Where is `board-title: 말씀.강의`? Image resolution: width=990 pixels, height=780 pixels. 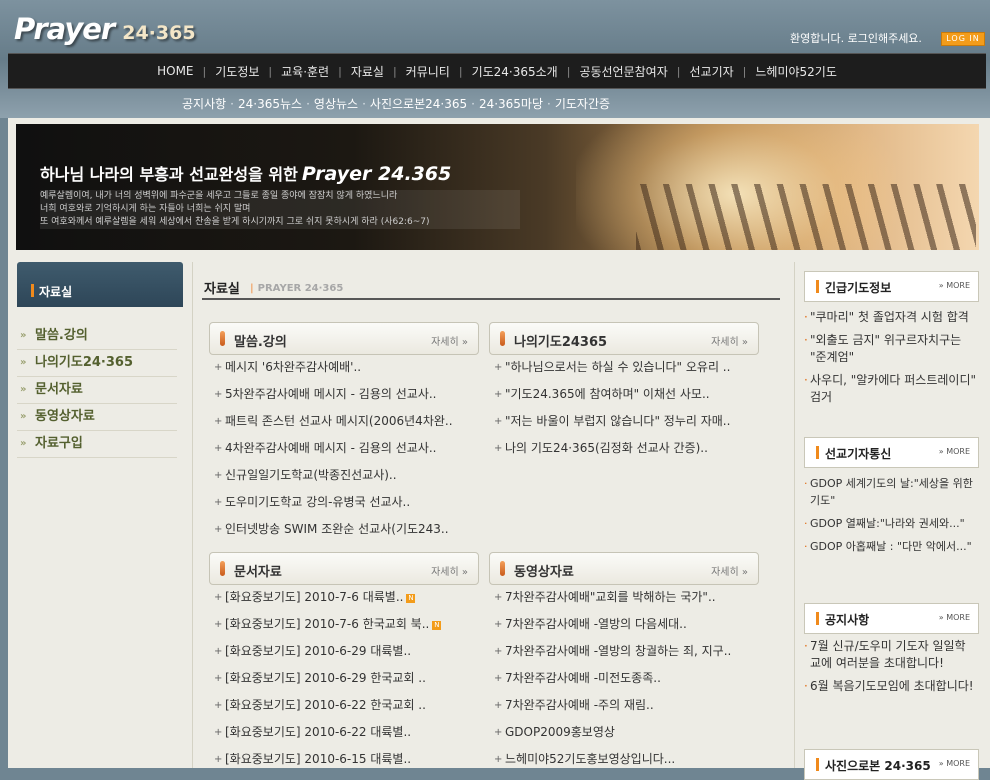
board-title: 말씀.강의 is located at coordinates (260, 342).